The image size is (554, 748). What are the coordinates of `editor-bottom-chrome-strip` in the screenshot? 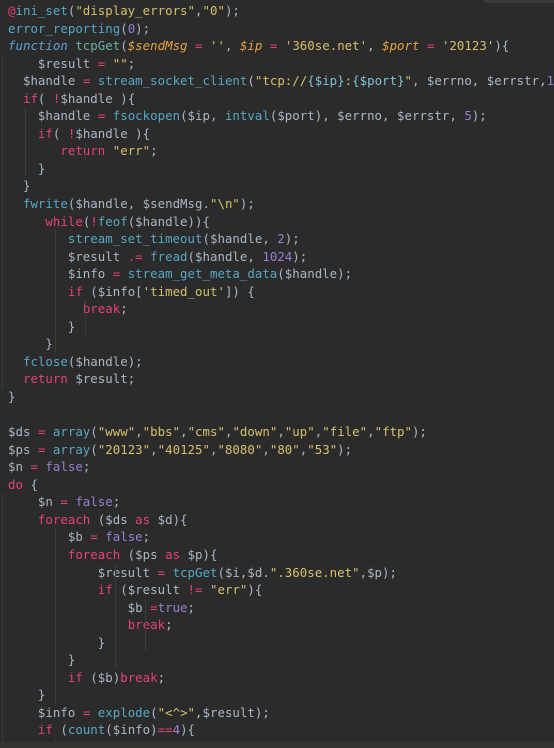 It's located at (277, 745).